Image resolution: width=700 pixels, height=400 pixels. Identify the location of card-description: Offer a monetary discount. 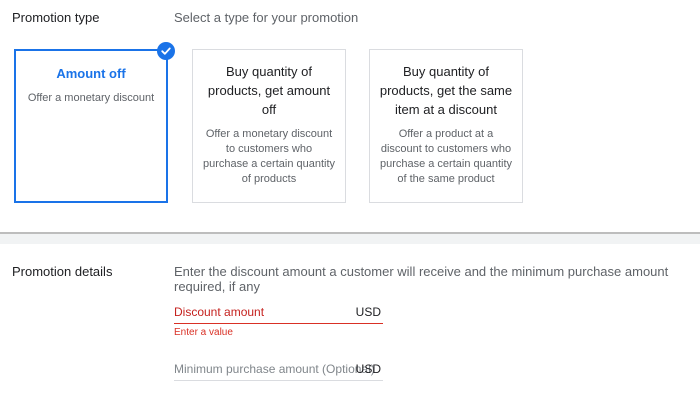
(91, 98).